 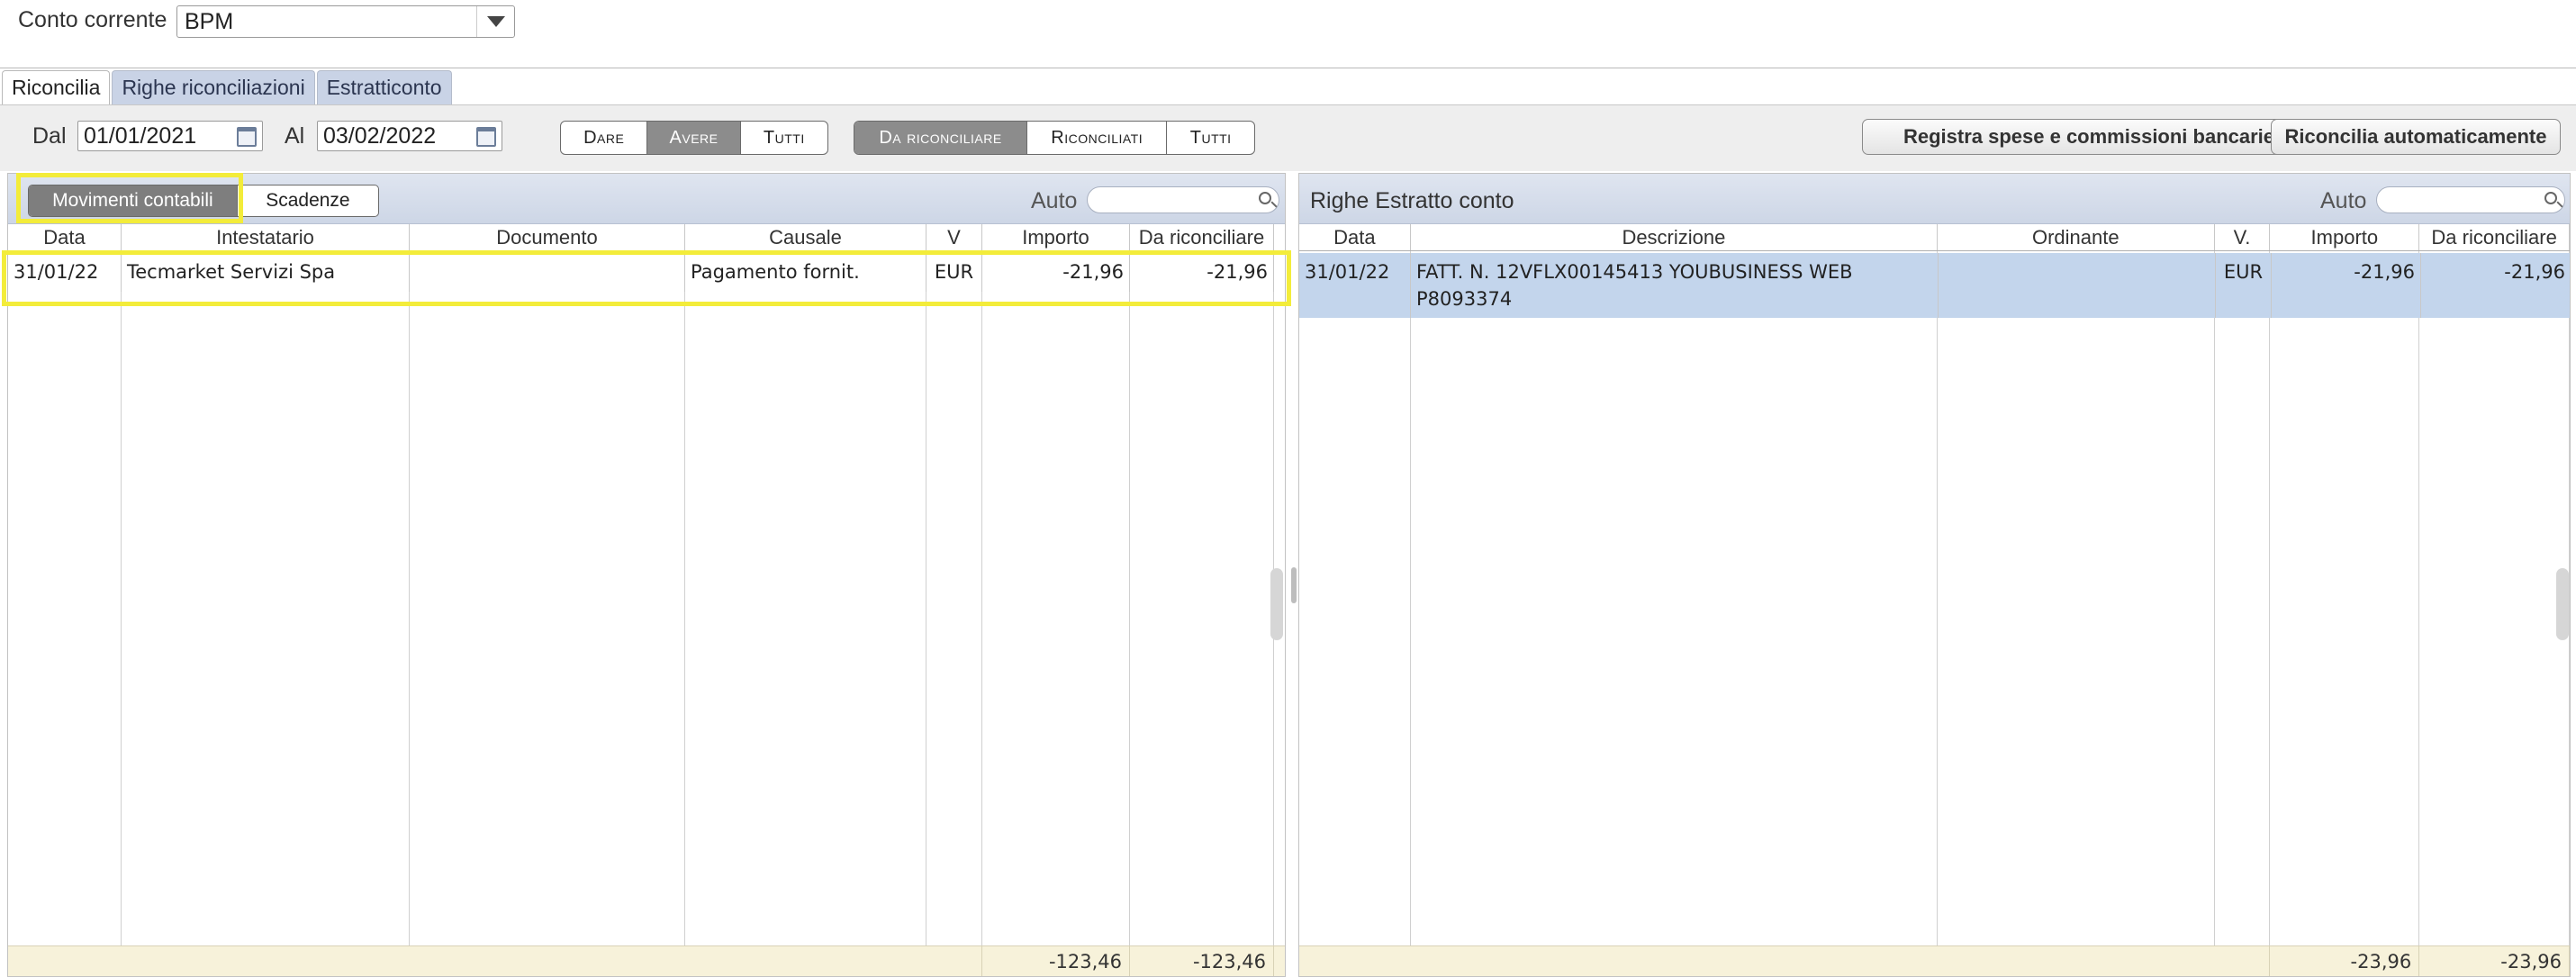 What do you see at coordinates (209, 21) in the screenshot?
I see `account-select-value: BPM` at bounding box center [209, 21].